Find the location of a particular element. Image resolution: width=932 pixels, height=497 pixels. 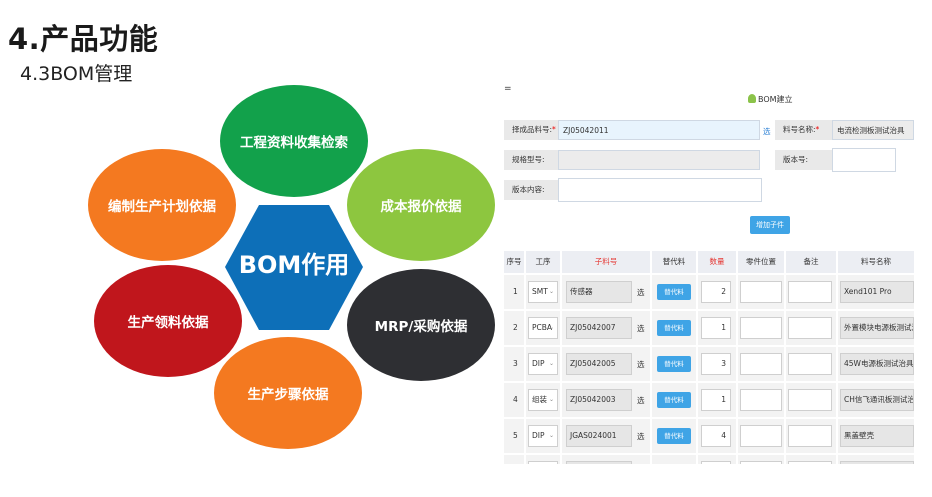

material-name-label: 料号名称:* is located at coordinates (806, 130).